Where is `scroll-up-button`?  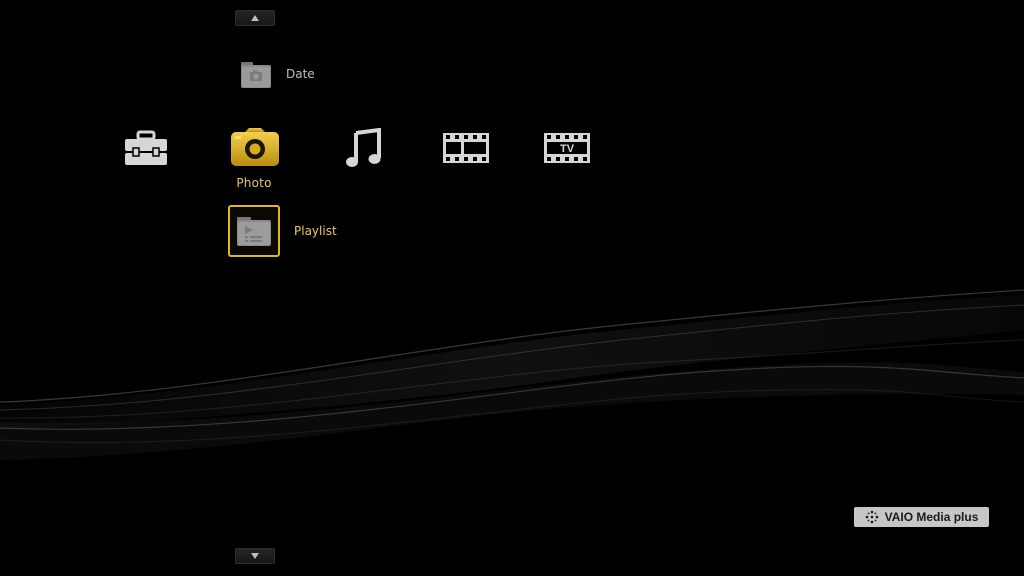
scroll-up-button is located at coordinates (255, 18).